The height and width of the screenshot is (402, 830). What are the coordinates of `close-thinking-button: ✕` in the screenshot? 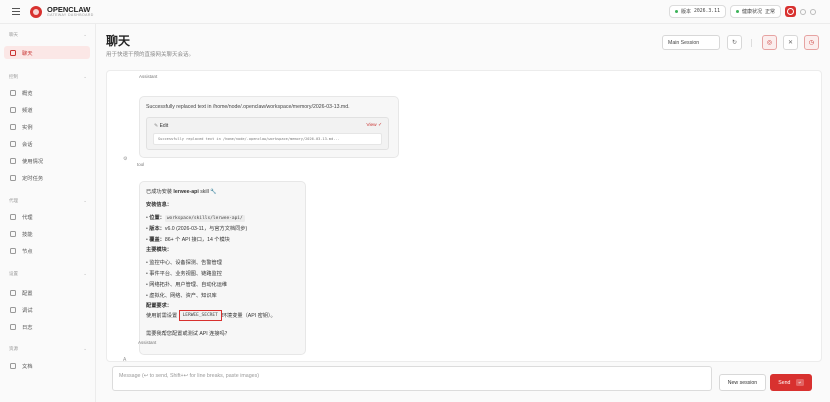 It's located at (790, 42).